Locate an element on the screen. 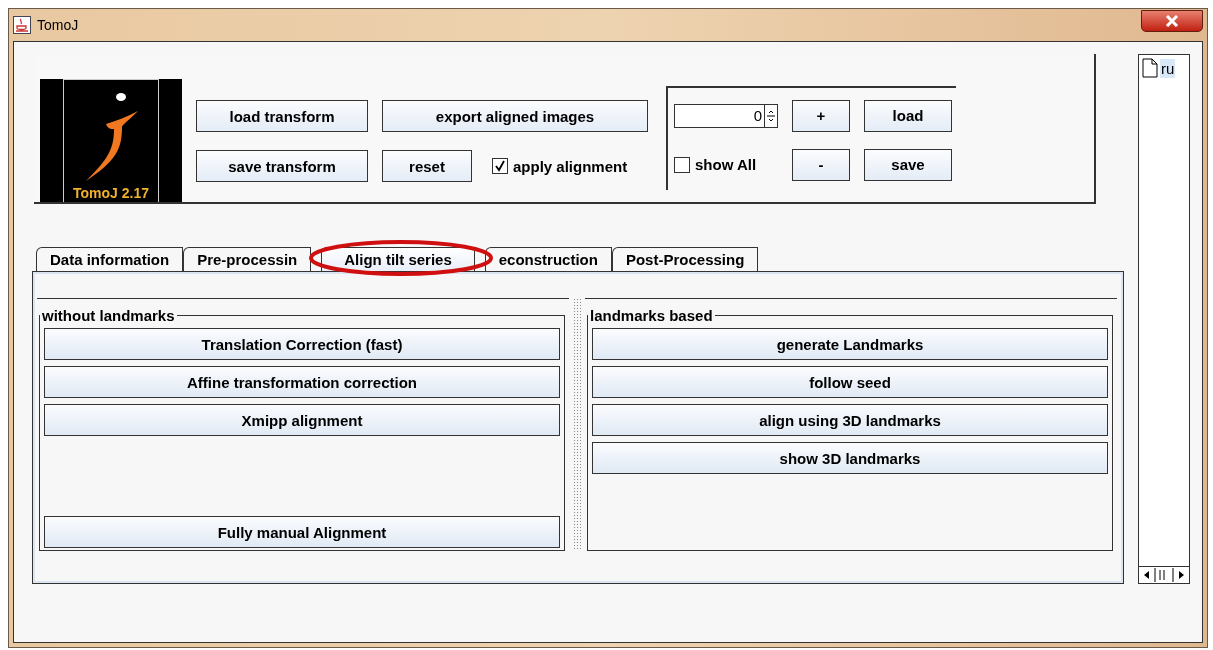 The width and height of the screenshot is (1213, 650). reset-button: reset is located at coordinates (427, 166).